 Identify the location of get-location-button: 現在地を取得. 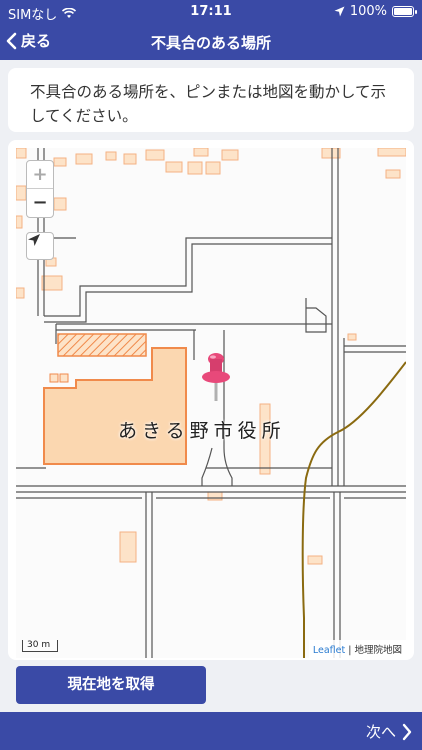
(111, 685).